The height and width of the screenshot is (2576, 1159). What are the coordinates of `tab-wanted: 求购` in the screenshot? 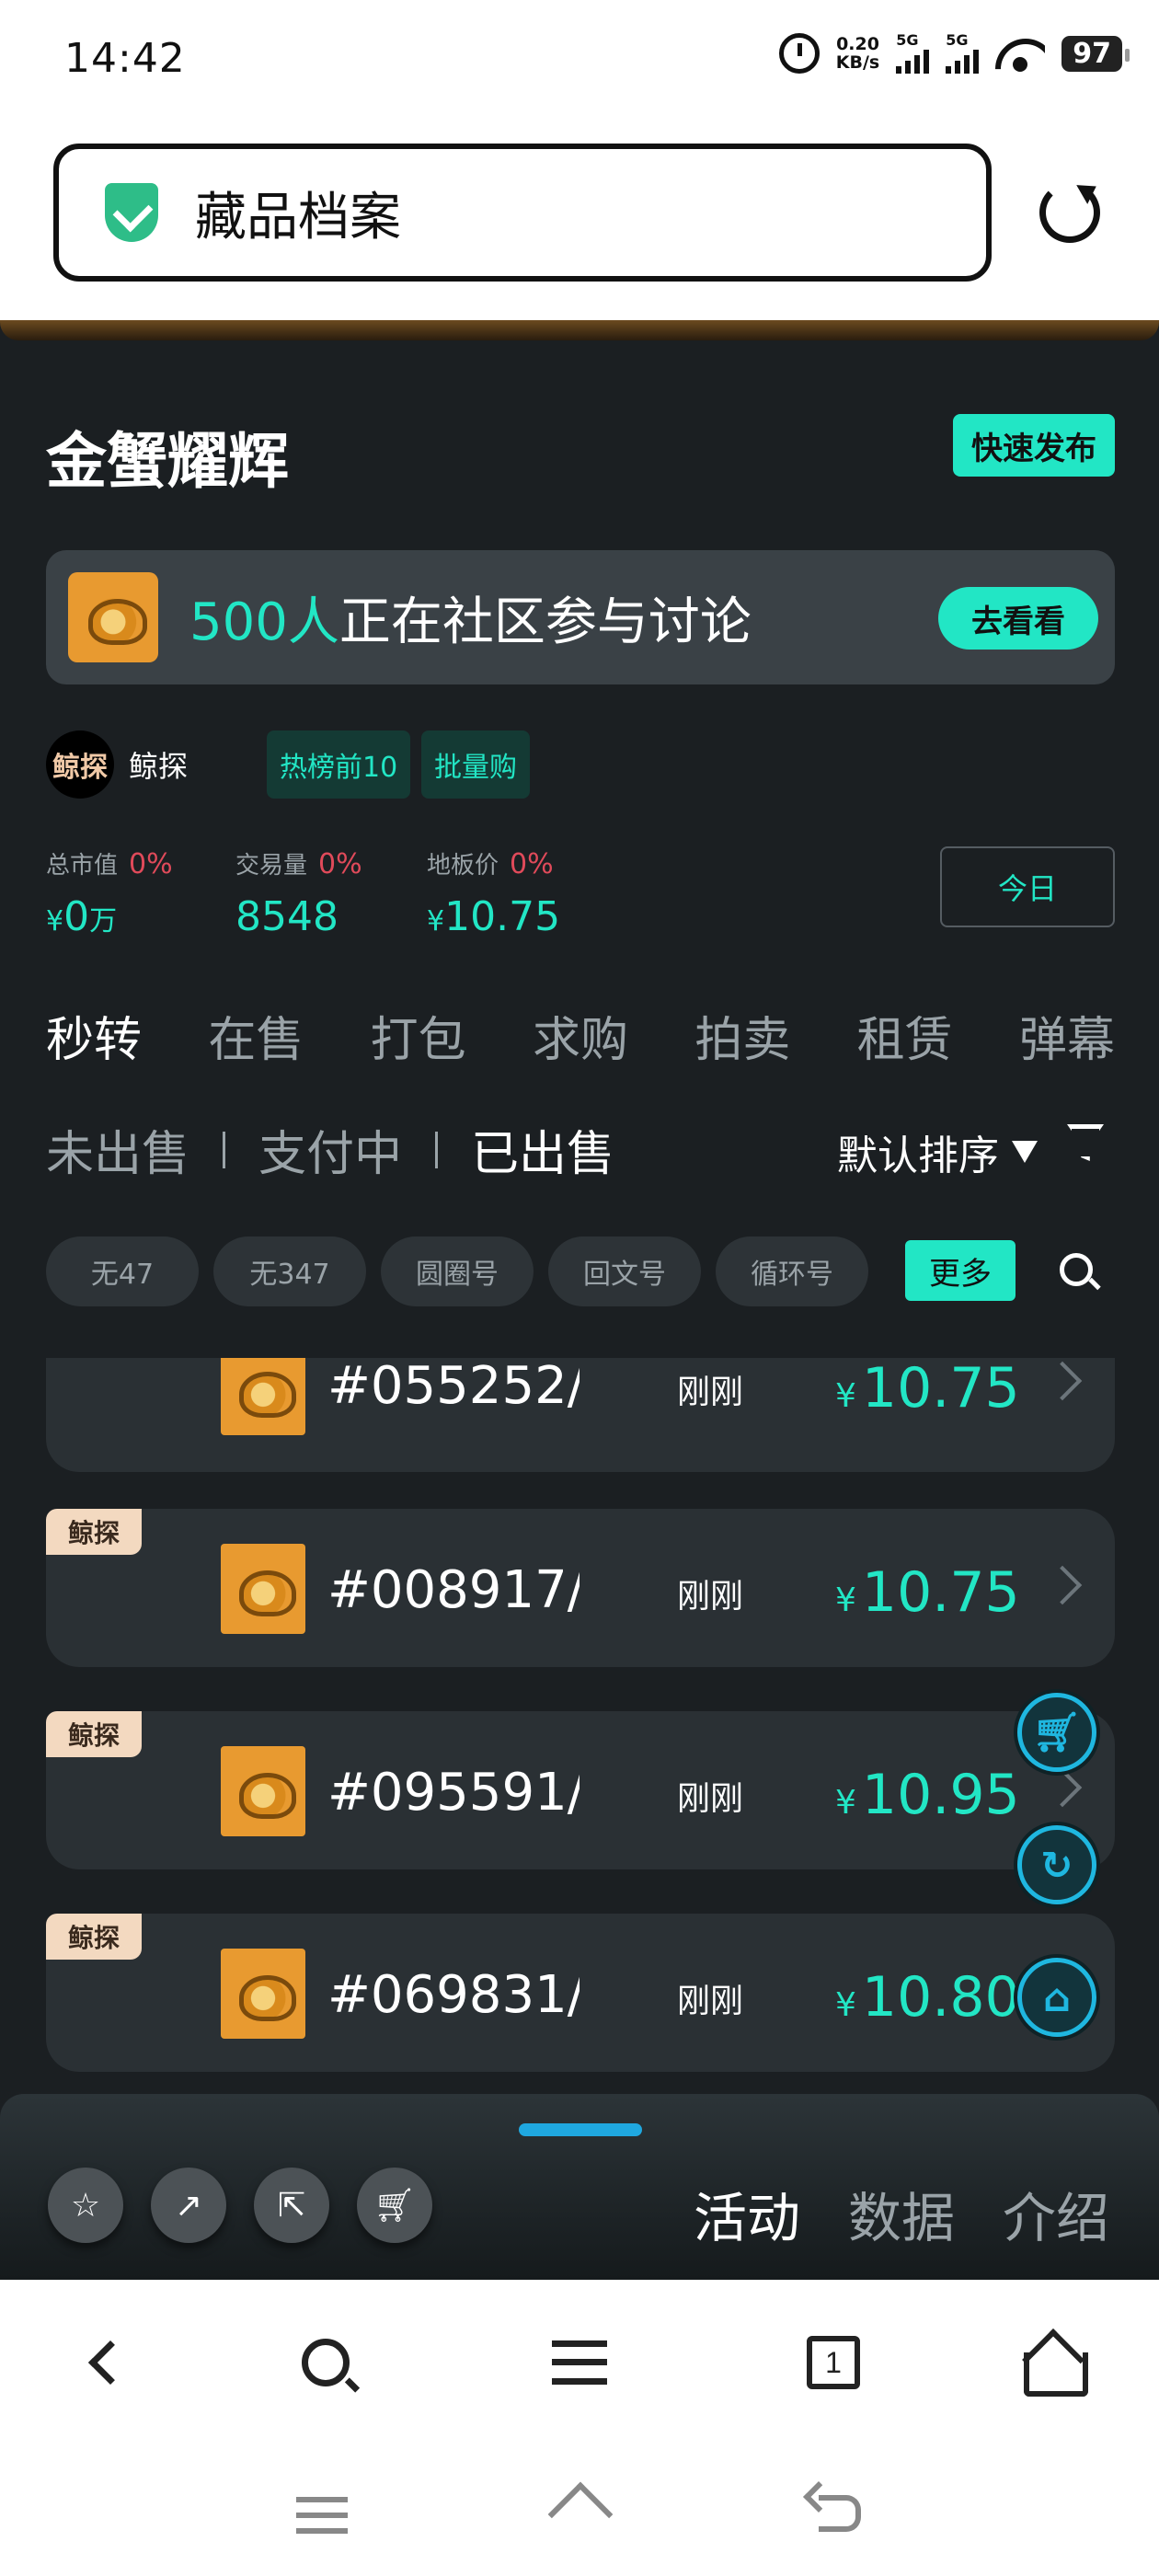 It's located at (580, 1035).